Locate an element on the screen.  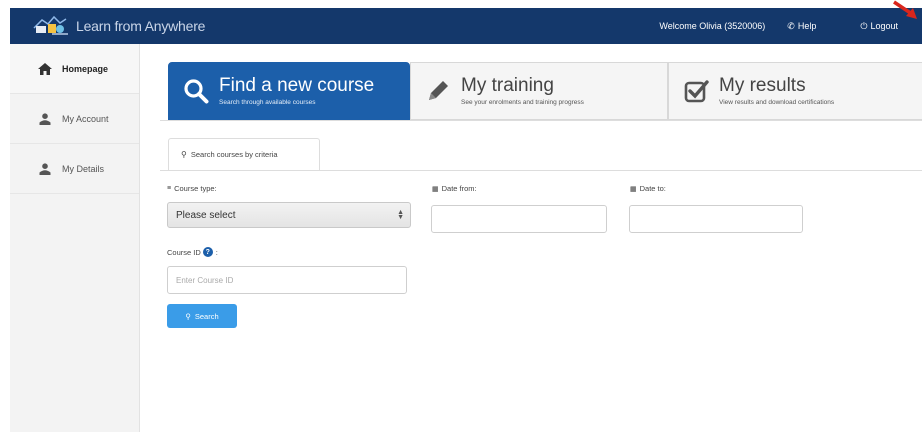
sidebar-item-my-details: My Details is located at coordinates (74, 169).